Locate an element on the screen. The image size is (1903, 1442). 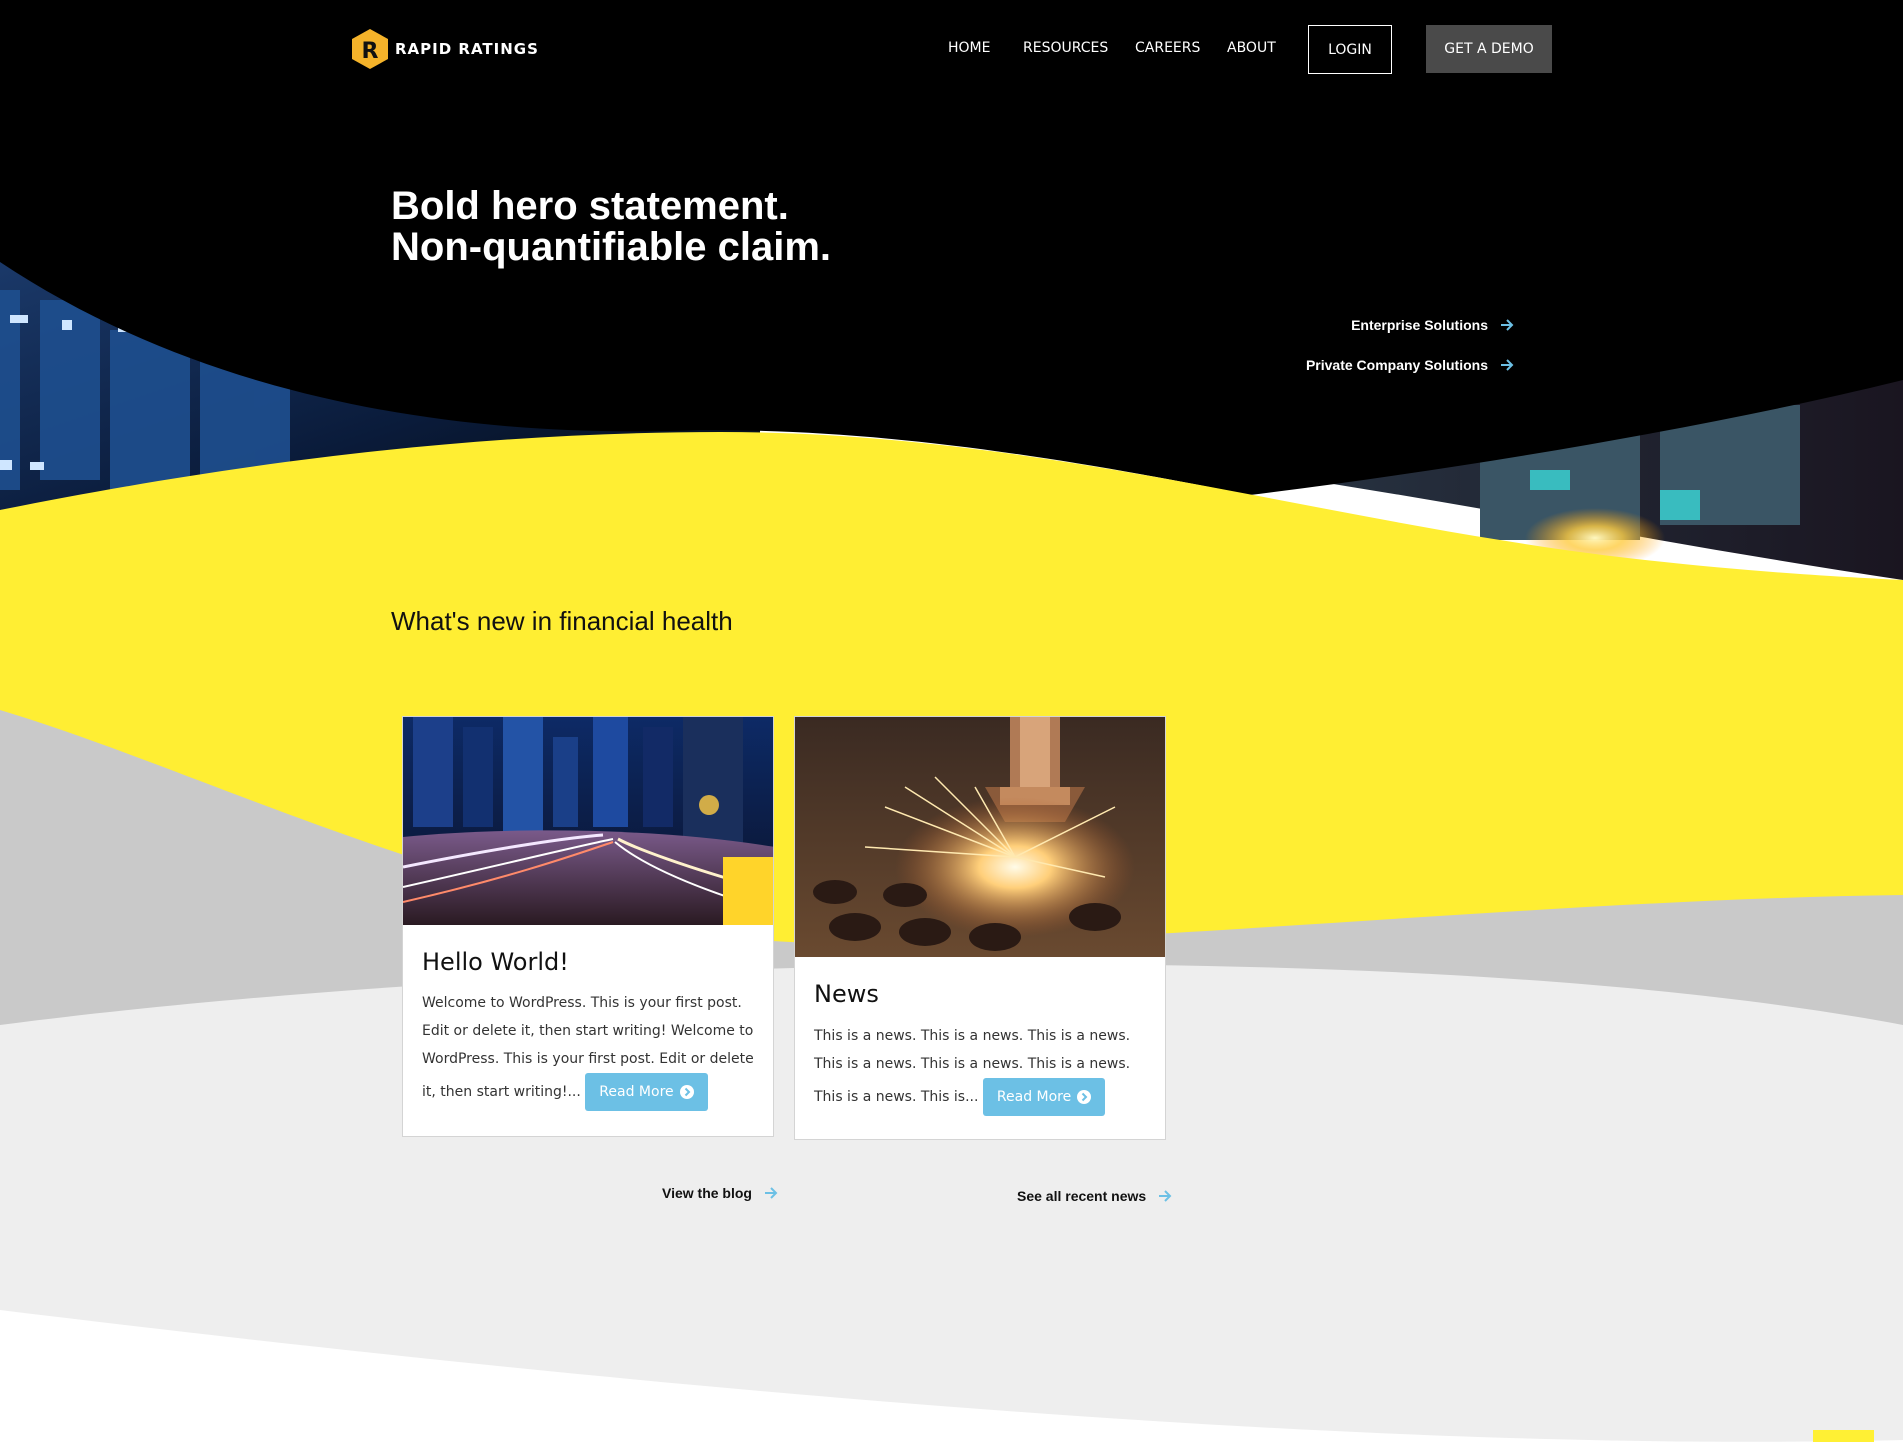
private-company-solutions-link: Private Company Solutions is located at coordinates (1410, 365).